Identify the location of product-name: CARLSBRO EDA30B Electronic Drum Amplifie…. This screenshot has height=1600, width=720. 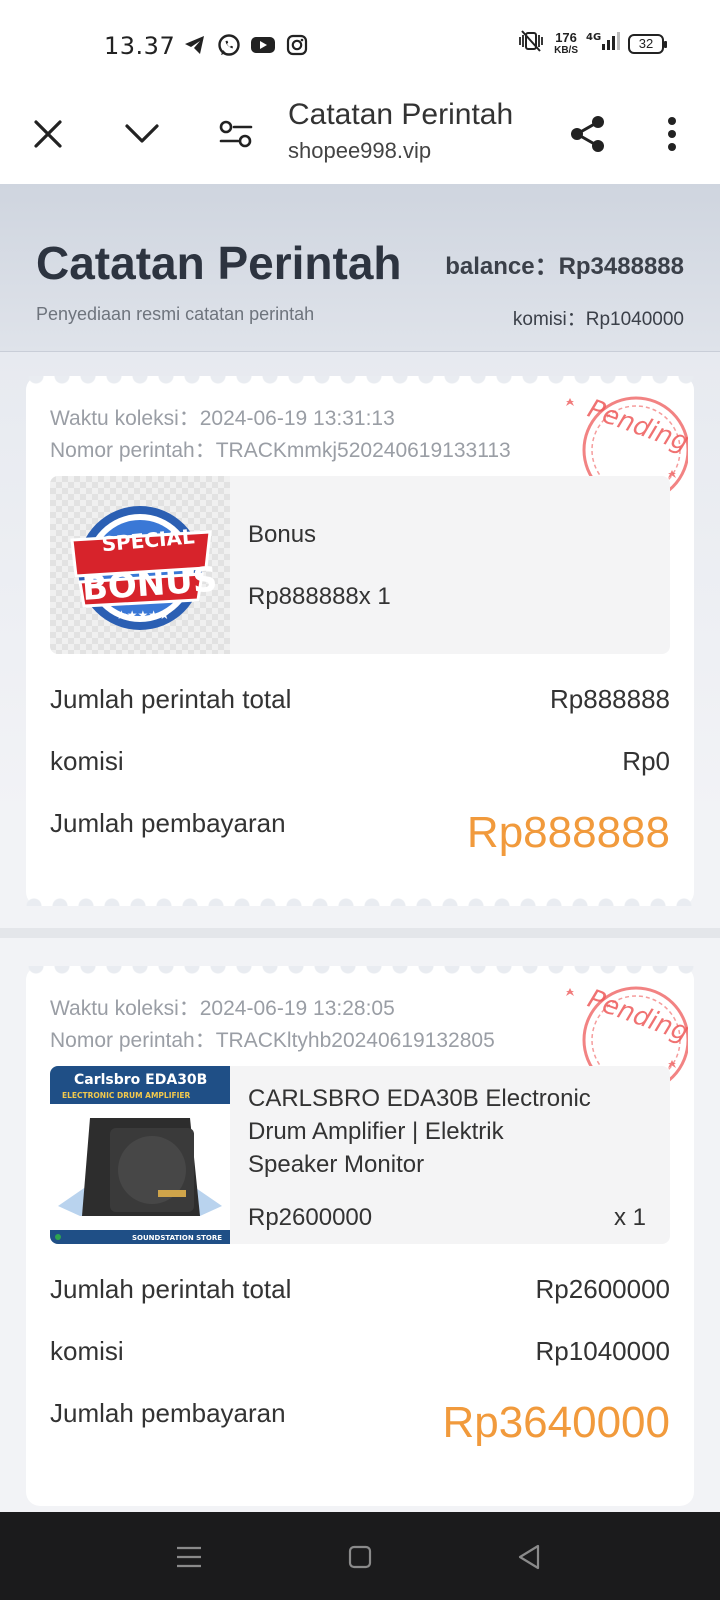
(419, 1131).